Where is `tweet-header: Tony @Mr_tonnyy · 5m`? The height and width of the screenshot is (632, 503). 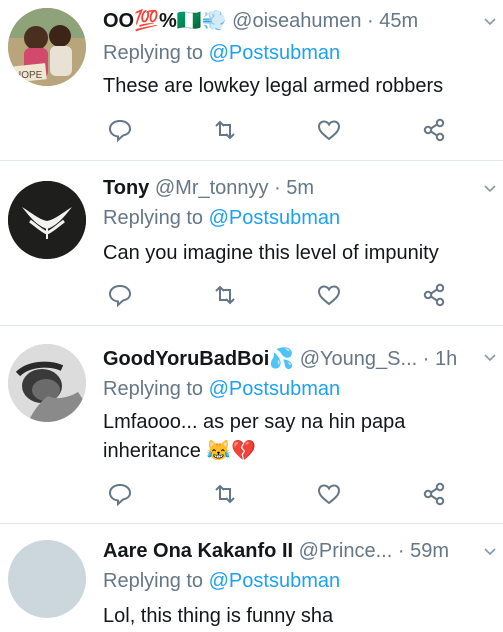 tweet-header: Tony @Mr_tonnyy · 5m is located at coordinates (208, 188).